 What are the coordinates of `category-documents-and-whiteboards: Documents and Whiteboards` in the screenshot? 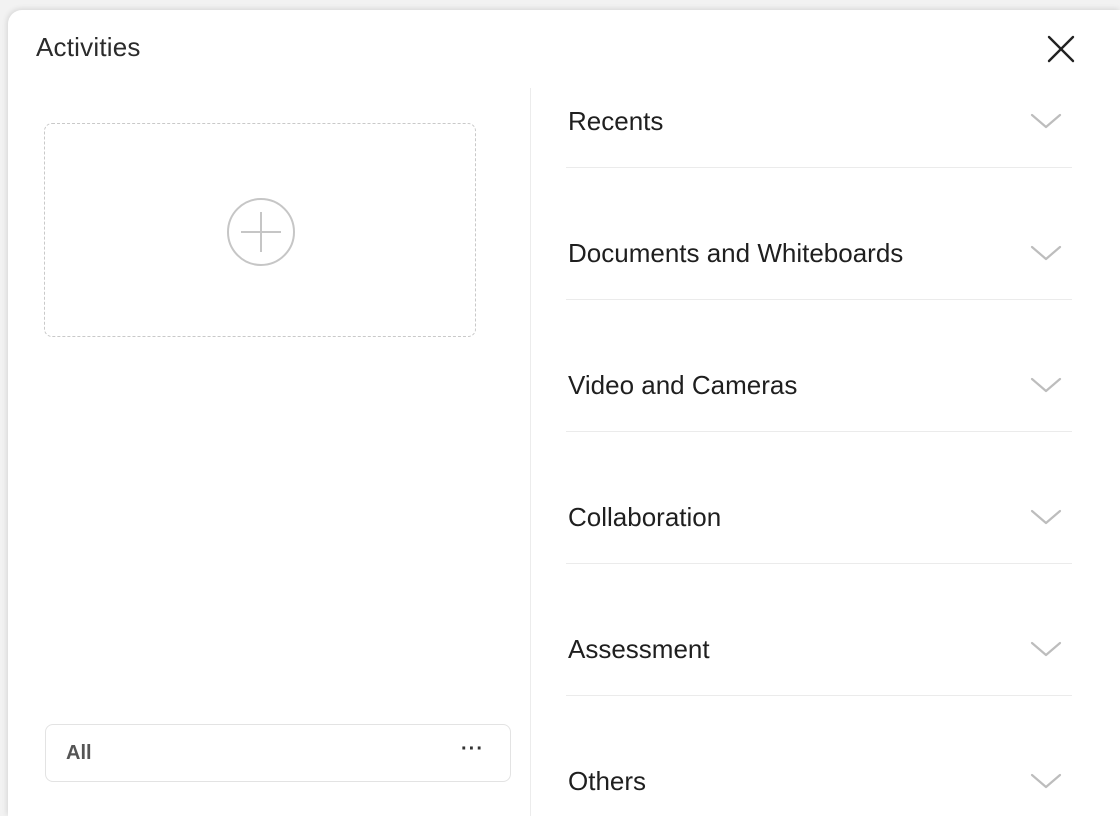 It's located at (819, 260).